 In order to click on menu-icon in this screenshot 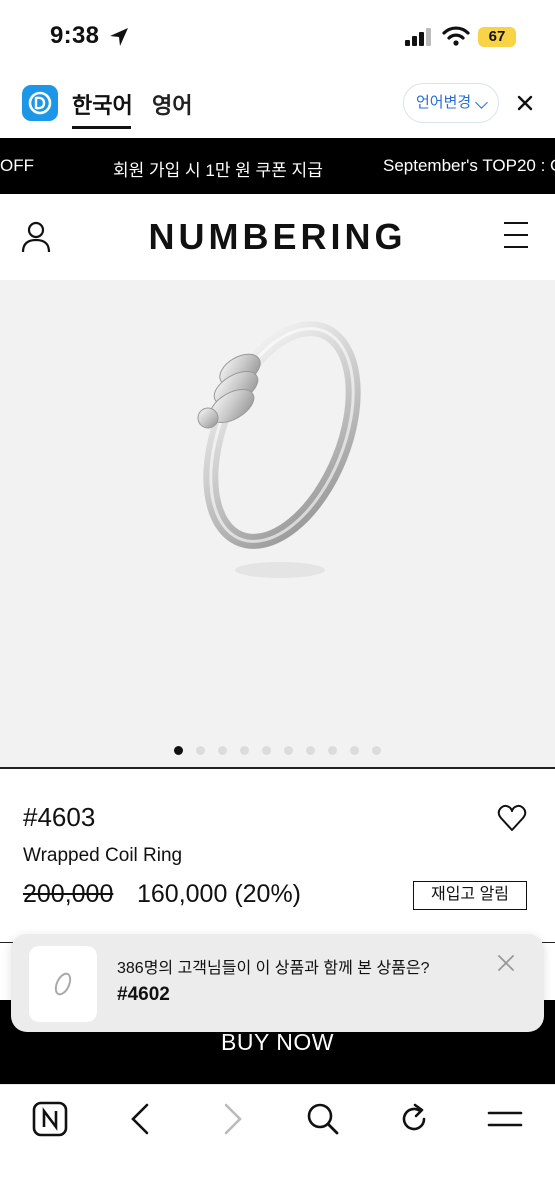, I will do `click(505, 1119)`.